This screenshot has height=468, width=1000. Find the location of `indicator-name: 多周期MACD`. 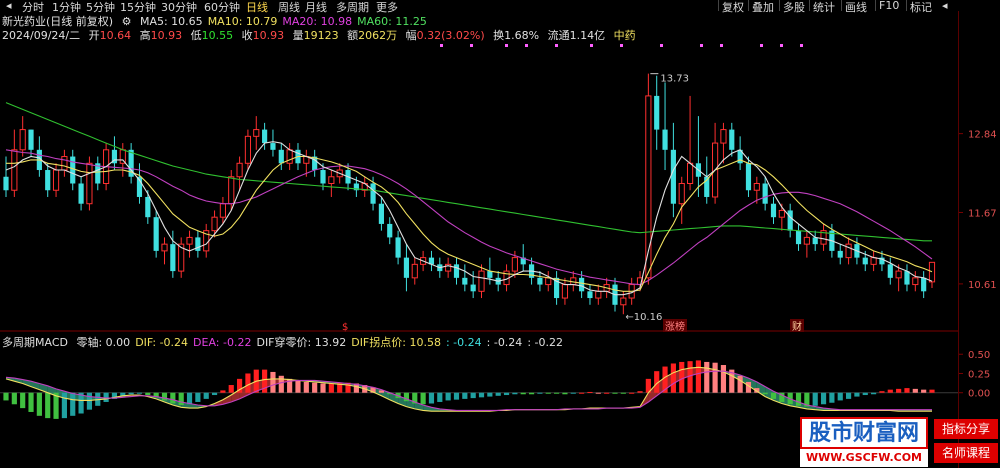

indicator-name: 多周期MACD is located at coordinates (35, 342).